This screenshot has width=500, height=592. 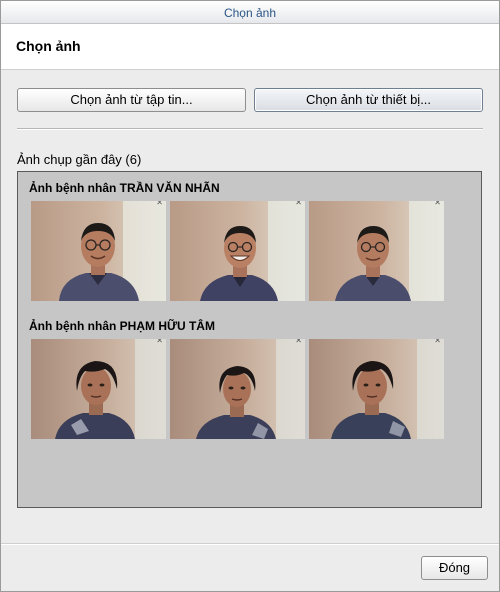 What do you see at coordinates (122, 326) in the screenshot?
I see `photo-group-title: Ảnh bệnh nhân PHẠM HỮU TÂM` at bounding box center [122, 326].